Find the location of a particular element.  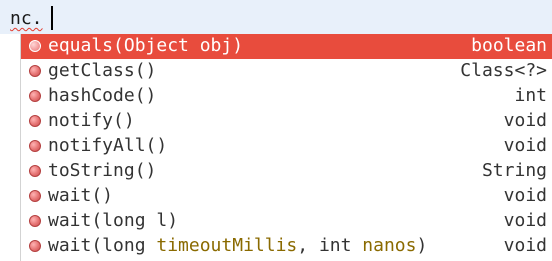

completion-item: toString() String is located at coordinates (286, 171).